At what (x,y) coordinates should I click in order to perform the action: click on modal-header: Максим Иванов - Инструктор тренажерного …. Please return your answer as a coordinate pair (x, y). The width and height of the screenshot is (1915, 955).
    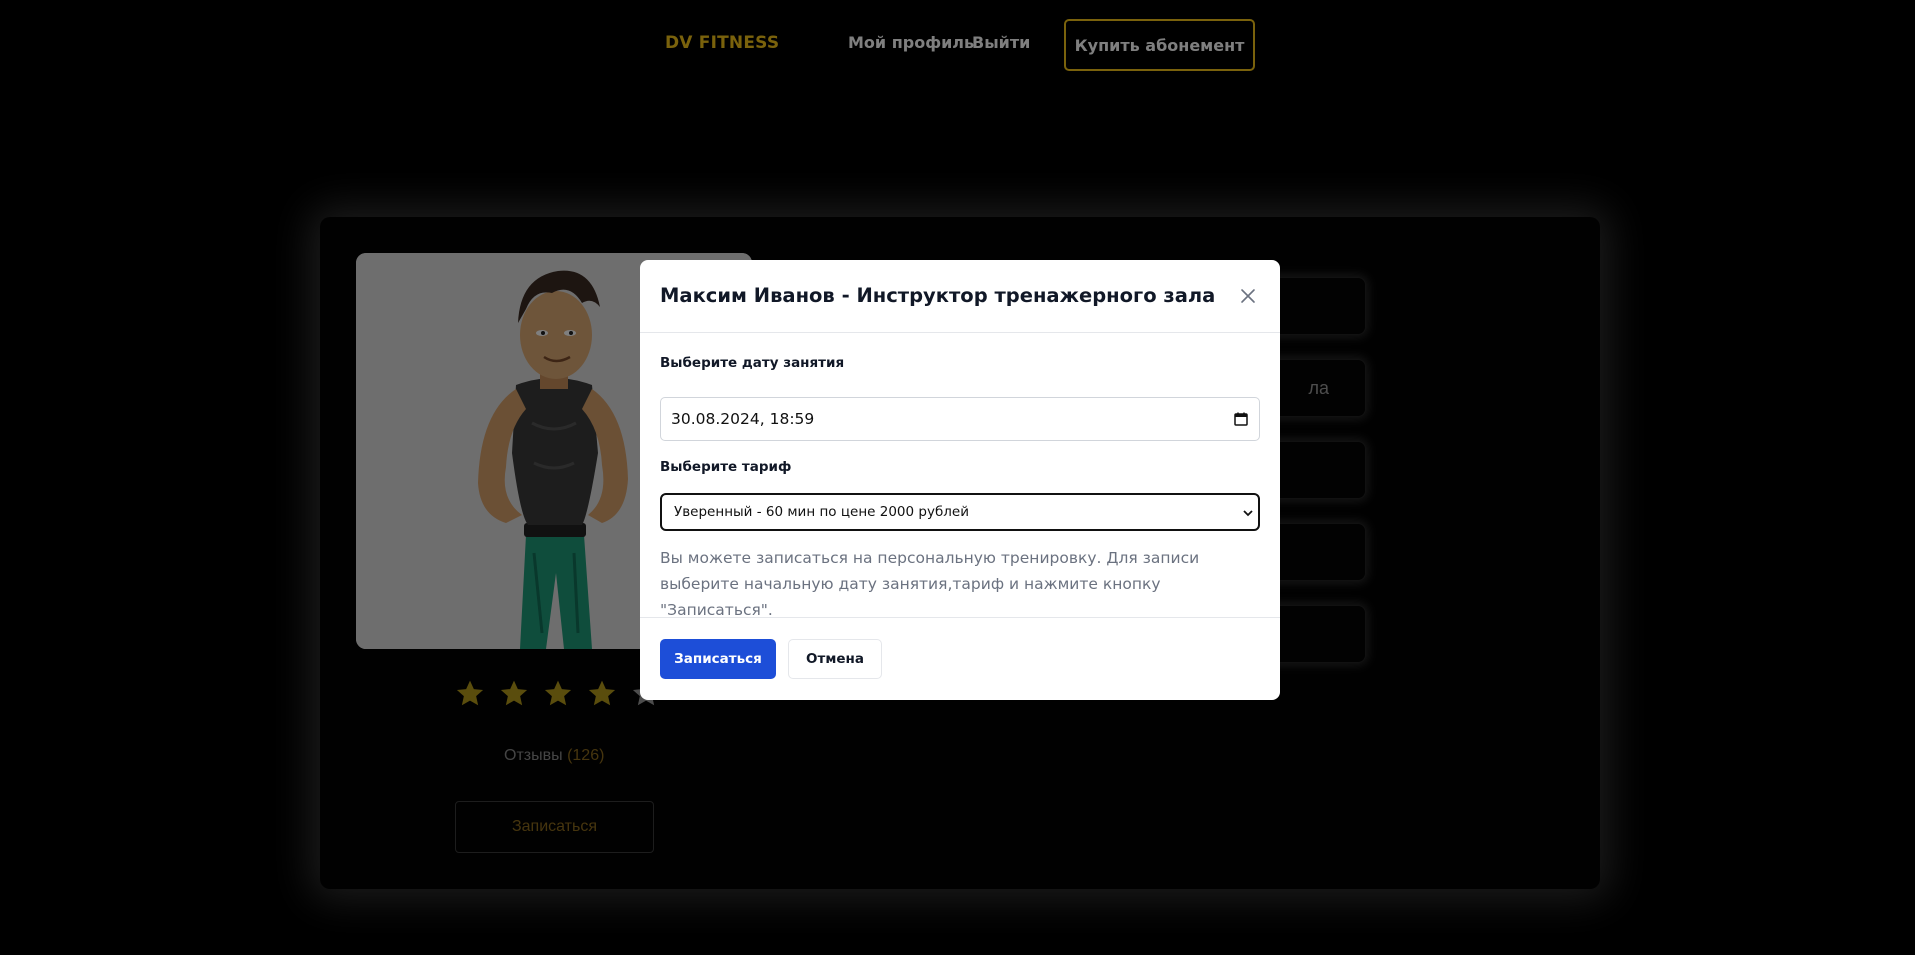
    Looking at the image, I should click on (960, 296).